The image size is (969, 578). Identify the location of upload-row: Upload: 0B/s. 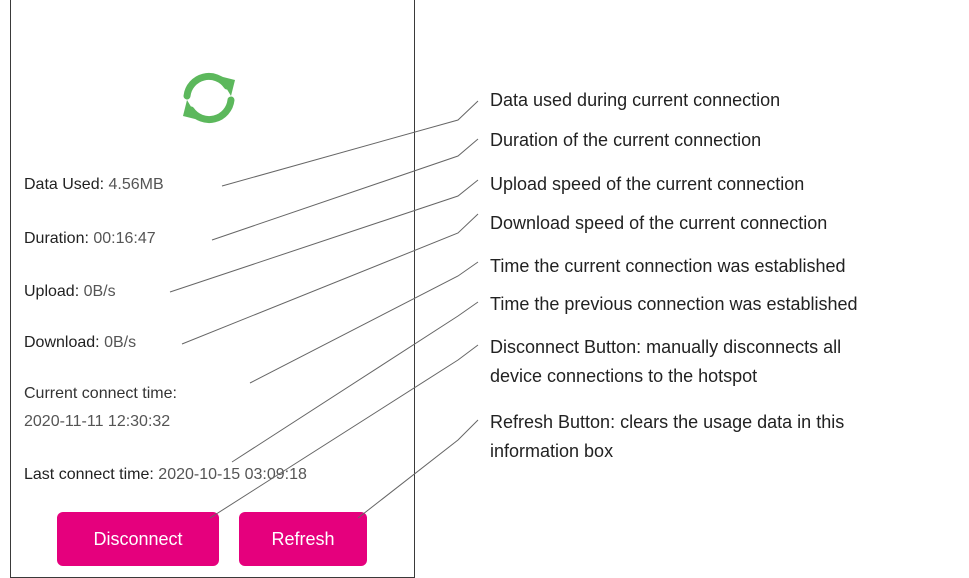
(70, 292).